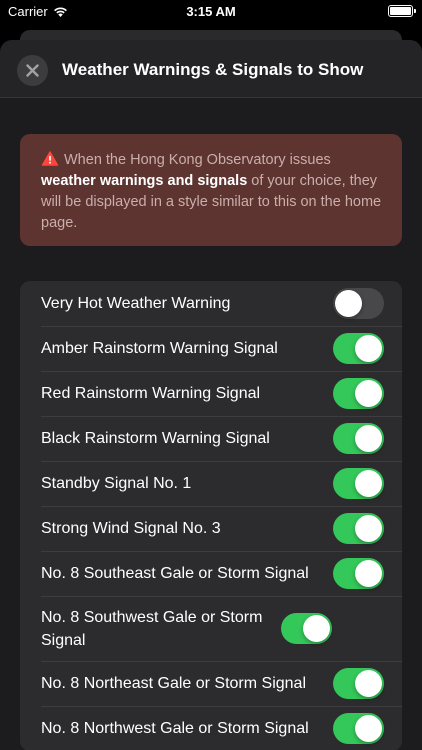 The image size is (422, 750). Describe the element at coordinates (174, 683) in the screenshot. I see `toggle-row-label: No. 8 Northeast Gale or Storm Signal` at that location.